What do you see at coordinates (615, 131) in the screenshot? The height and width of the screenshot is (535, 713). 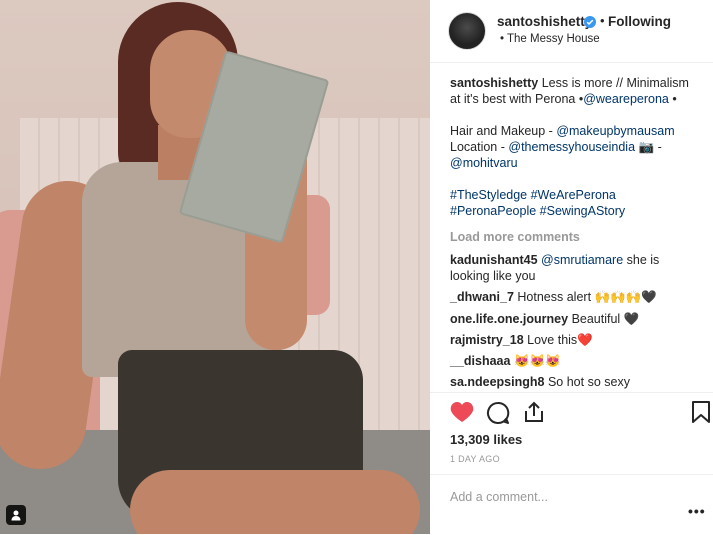 I see `mention-link: @makeupbymausam` at bounding box center [615, 131].